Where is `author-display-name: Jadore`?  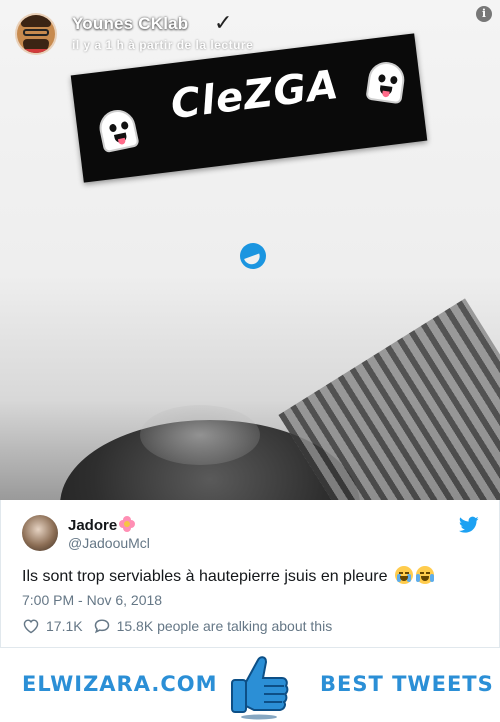
author-display-name: Jadore is located at coordinates (93, 525).